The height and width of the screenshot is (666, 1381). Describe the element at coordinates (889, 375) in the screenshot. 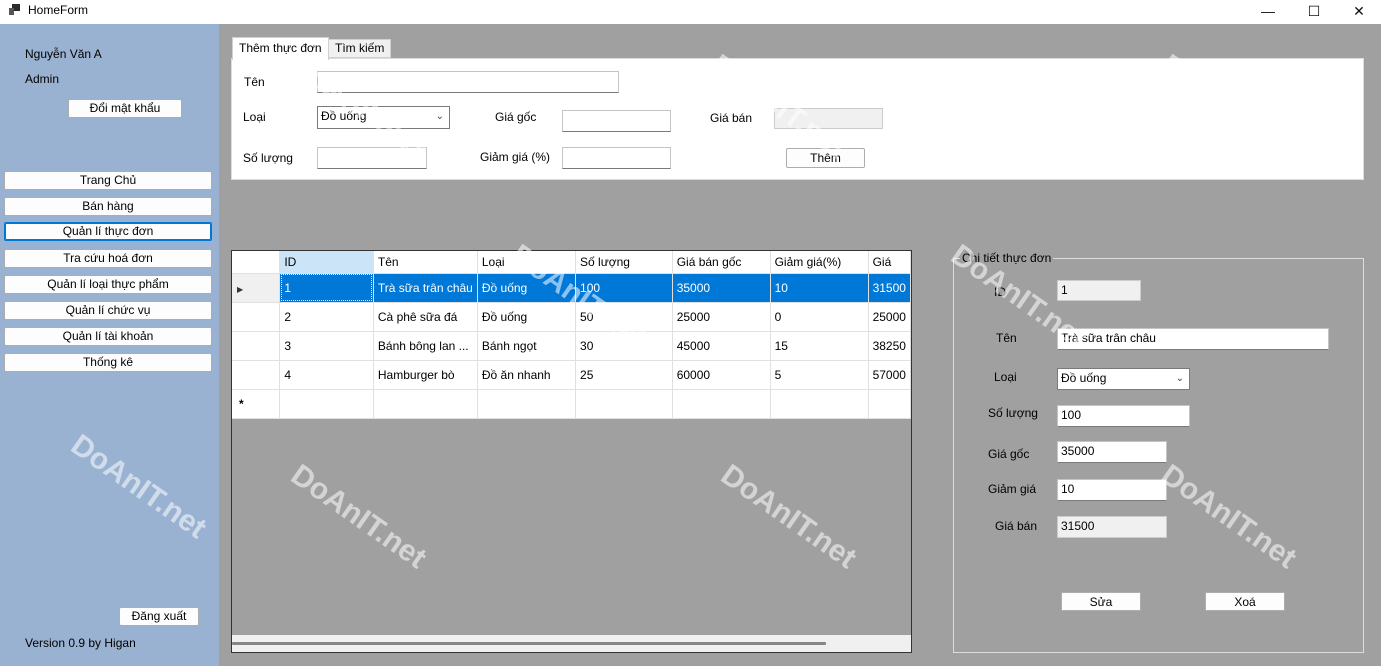

I see `table-cell: 57000` at that location.